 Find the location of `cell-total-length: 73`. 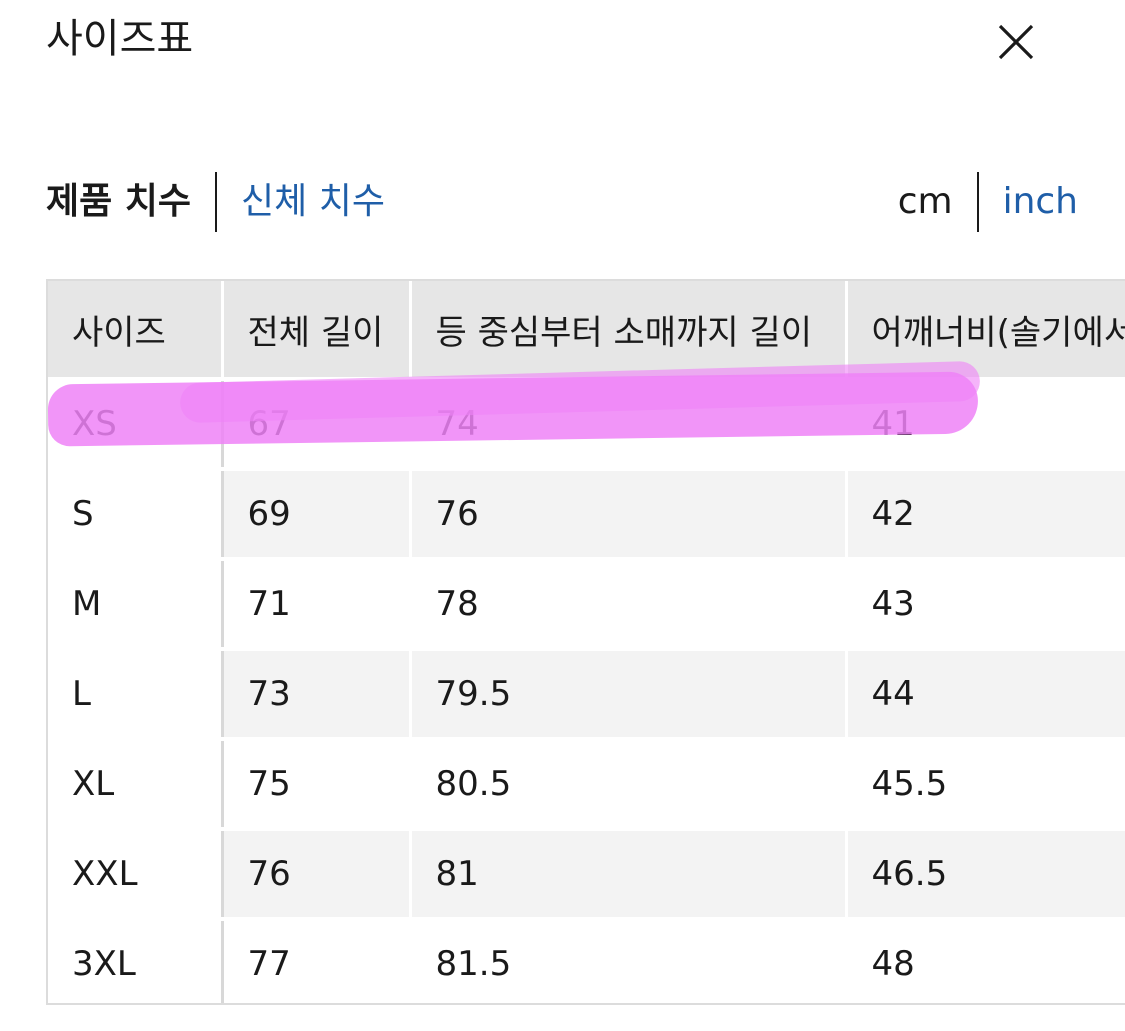

cell-total-length: 73 is located at coordinates (317, 693).